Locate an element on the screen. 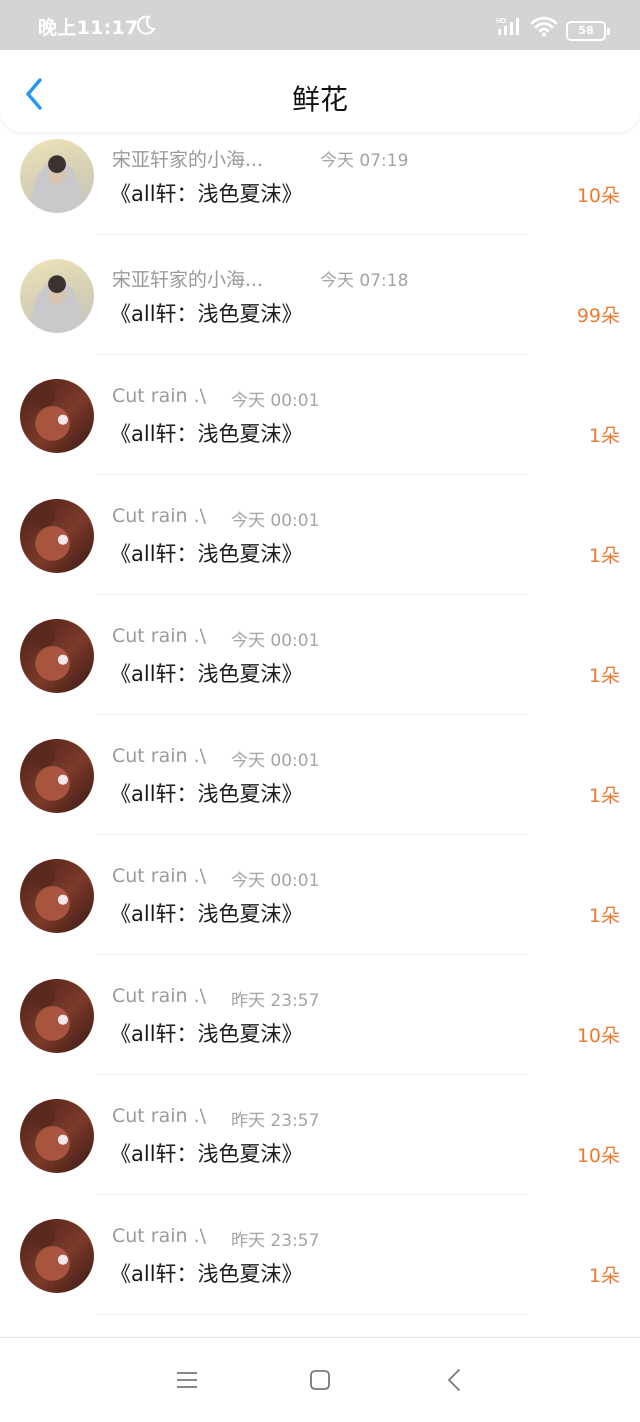  flower-count: 99朵 is located at coordinates (598, 316).